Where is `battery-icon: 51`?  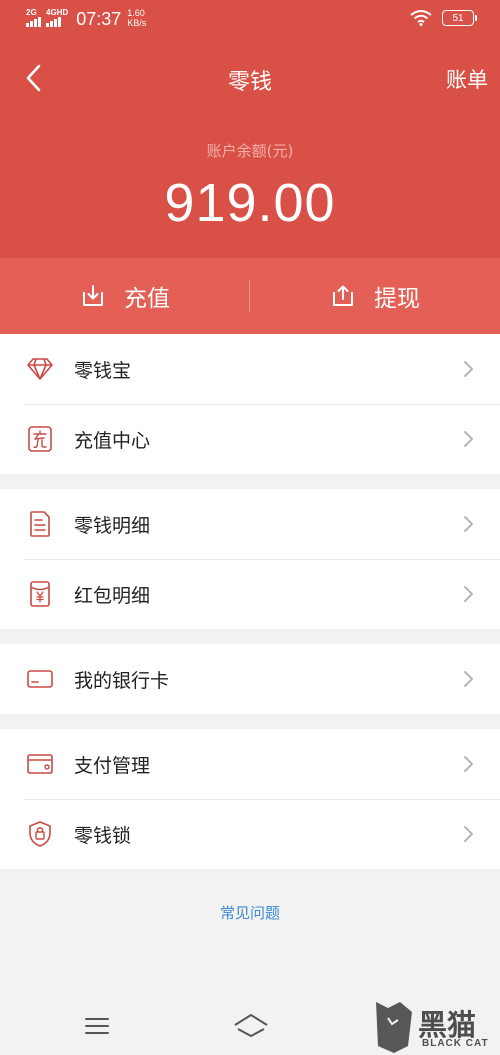
battery-icon: 51 is located at coordinates (459, 18).